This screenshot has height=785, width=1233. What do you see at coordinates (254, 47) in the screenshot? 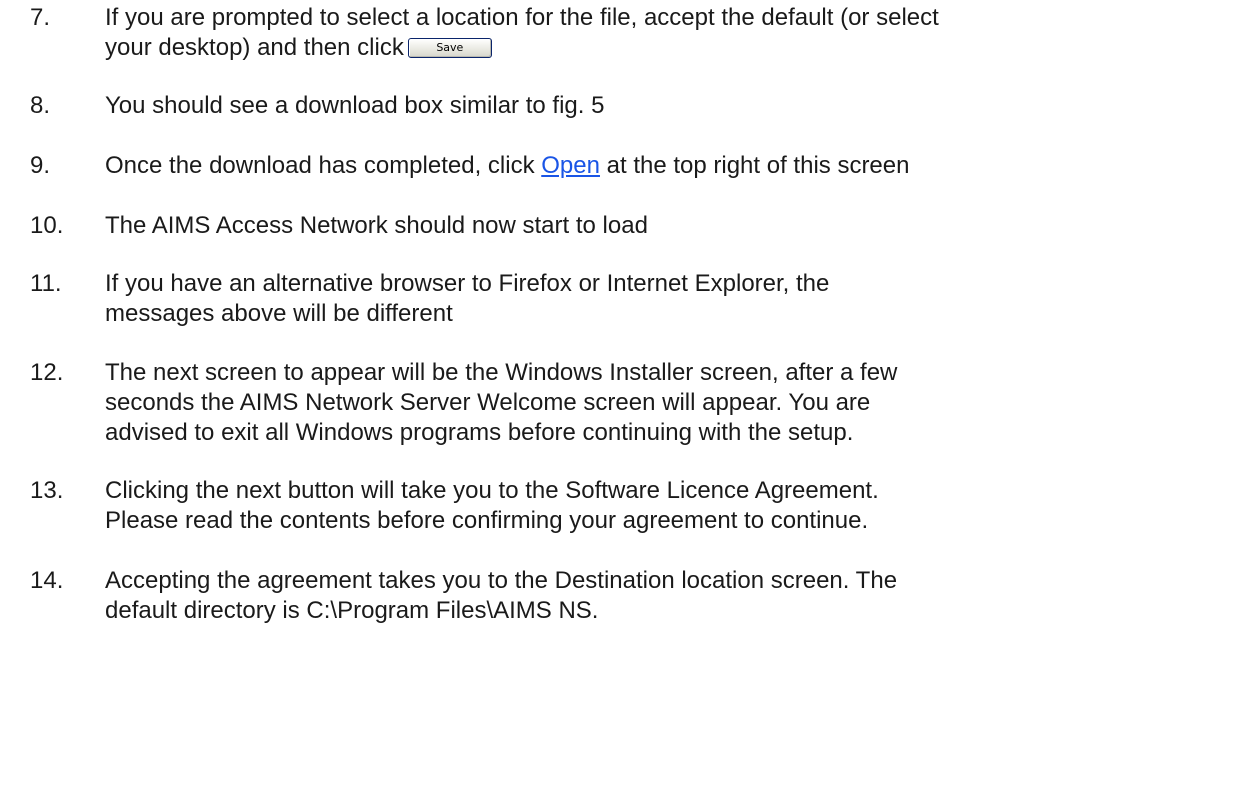
I see `step-text: your desktop) and then click` at bounding box center [254, 47].